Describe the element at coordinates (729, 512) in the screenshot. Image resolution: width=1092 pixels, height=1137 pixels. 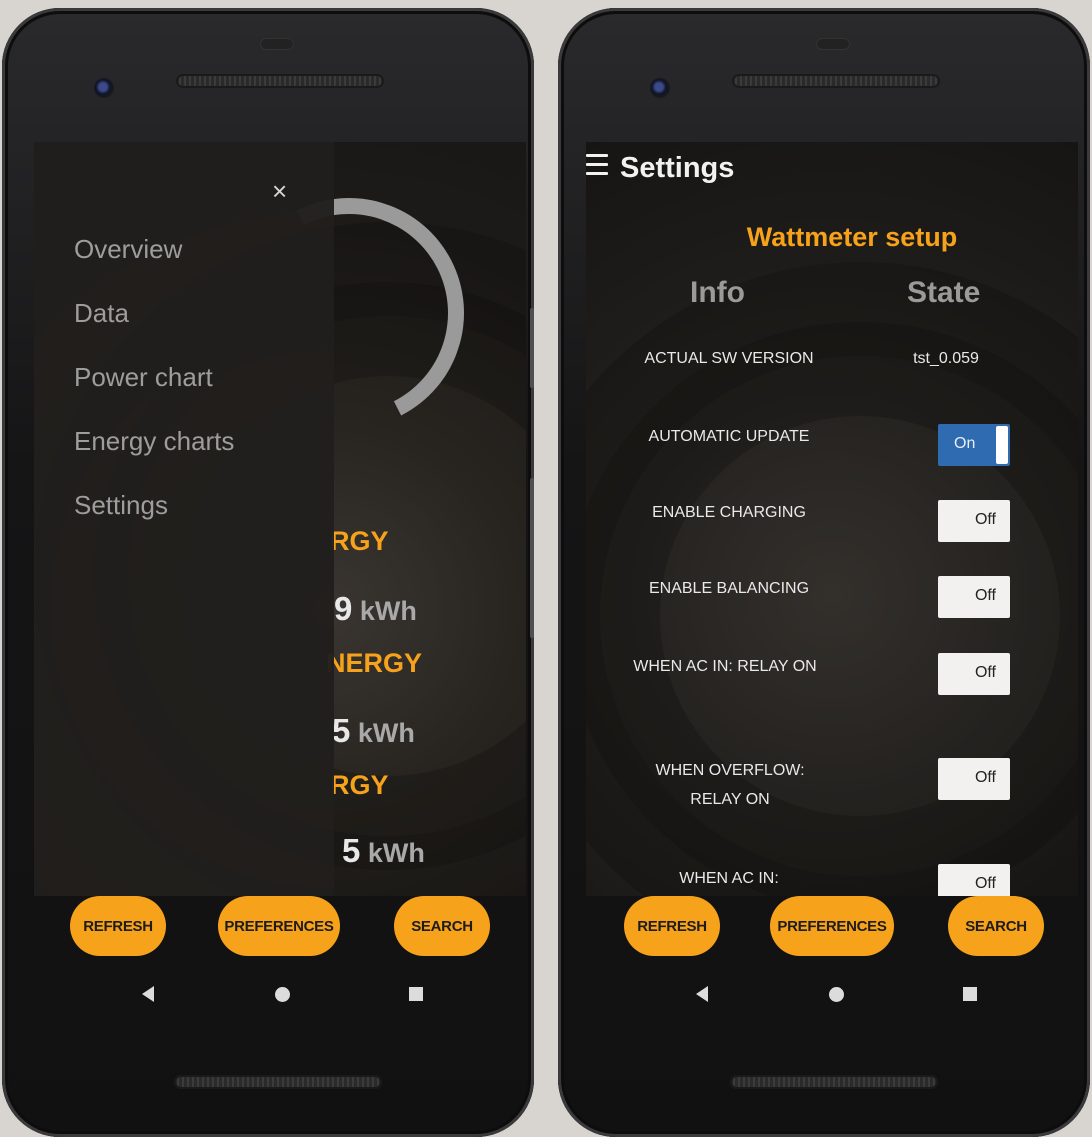
I see `row-label-enable-charging: ENABLE CHARGING` at that location.